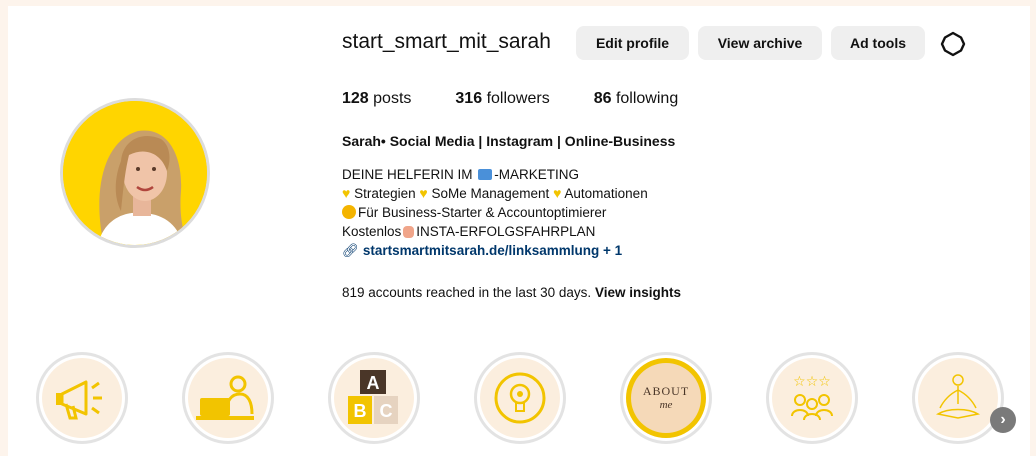 The image size is (1036, 456). Describe the element at coordinates (407, 174) in the screenshot. I see `bio-line-1-start: DEINE HELFERIN IM` at that location.